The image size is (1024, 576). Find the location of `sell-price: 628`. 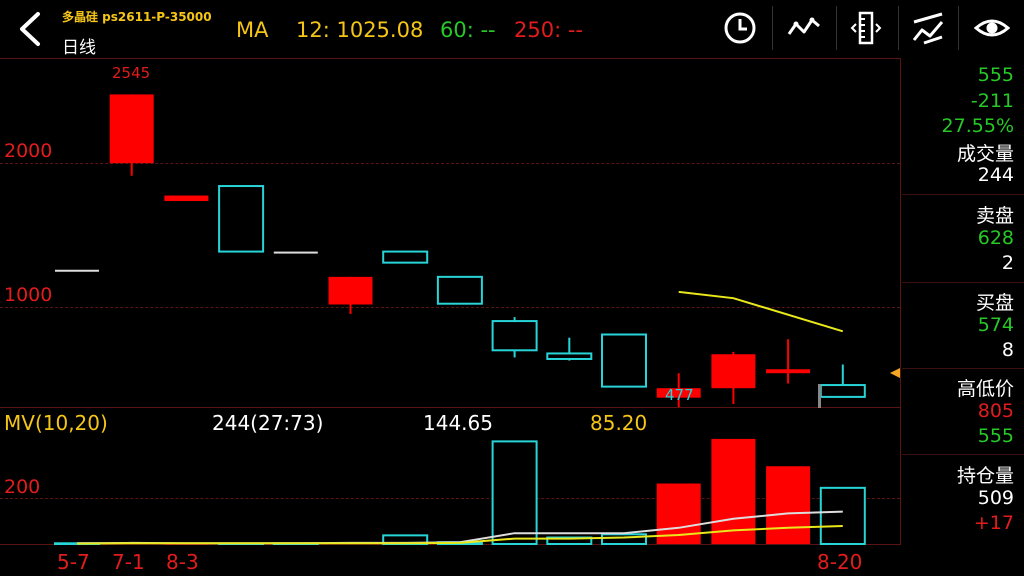

sell-price: 628 is located at coordinates (995, 238).